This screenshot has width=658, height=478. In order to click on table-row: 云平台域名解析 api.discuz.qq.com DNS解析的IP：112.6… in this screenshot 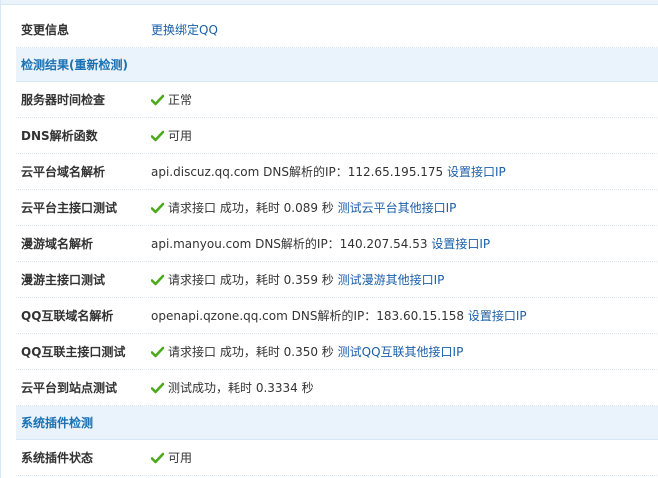, I will do `click(337, 171)`.